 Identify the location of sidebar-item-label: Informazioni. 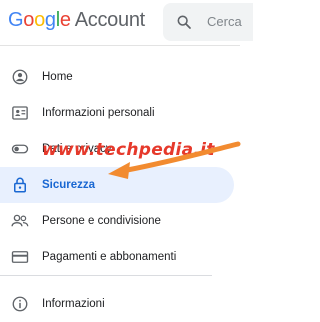
(73, 304).